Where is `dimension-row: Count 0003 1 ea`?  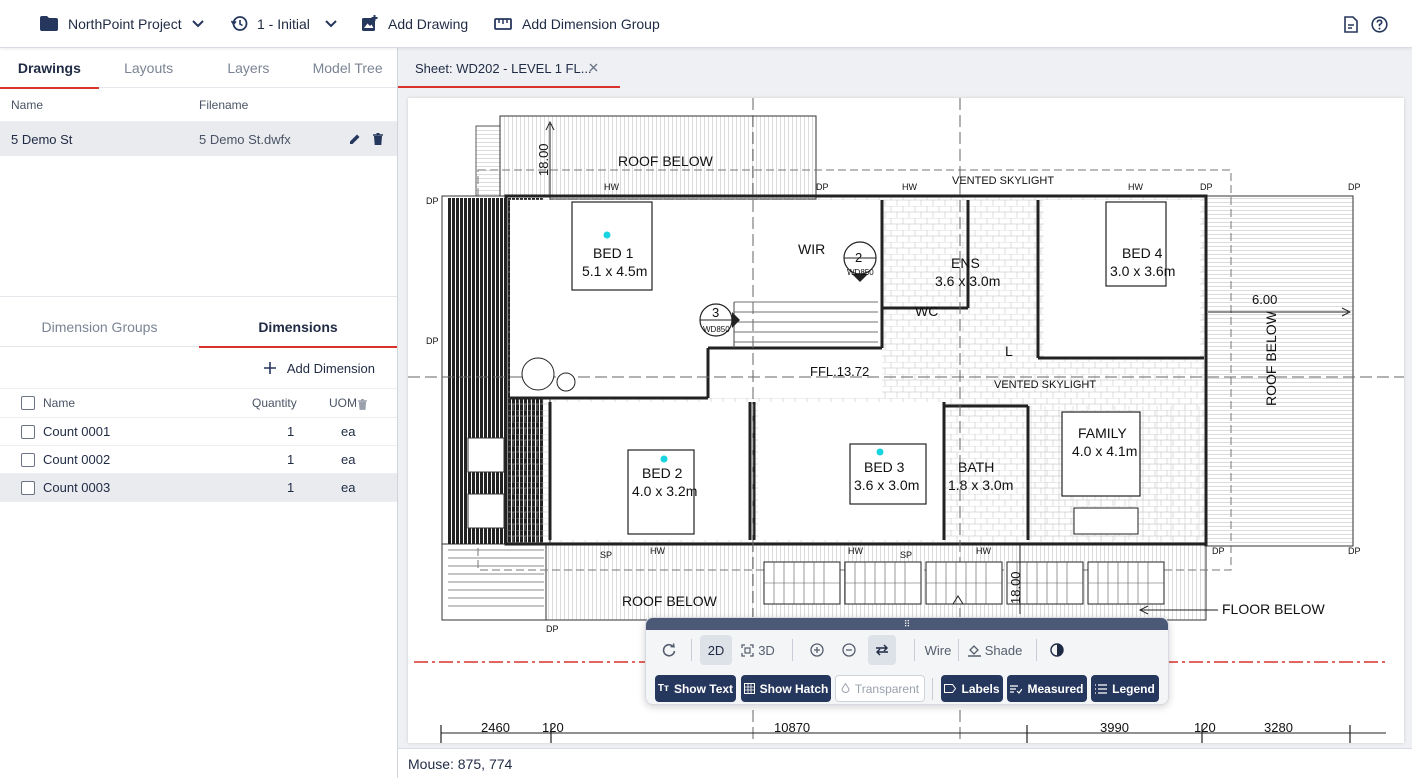
dimension-row: Count 0003 1 ea is located at coordinates (198, 488).